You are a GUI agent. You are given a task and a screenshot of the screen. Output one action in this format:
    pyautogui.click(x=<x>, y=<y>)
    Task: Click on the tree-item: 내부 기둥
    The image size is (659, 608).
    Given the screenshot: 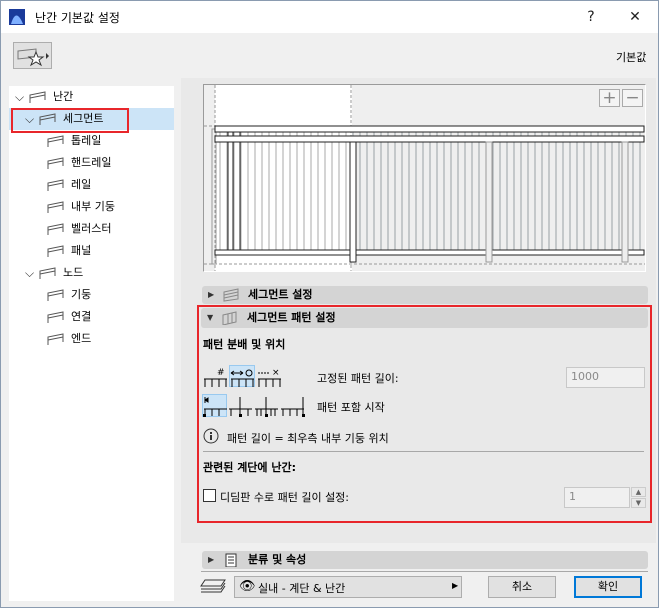 What is the action you would take?
    pyautogui.click(x=91, y=207)
    